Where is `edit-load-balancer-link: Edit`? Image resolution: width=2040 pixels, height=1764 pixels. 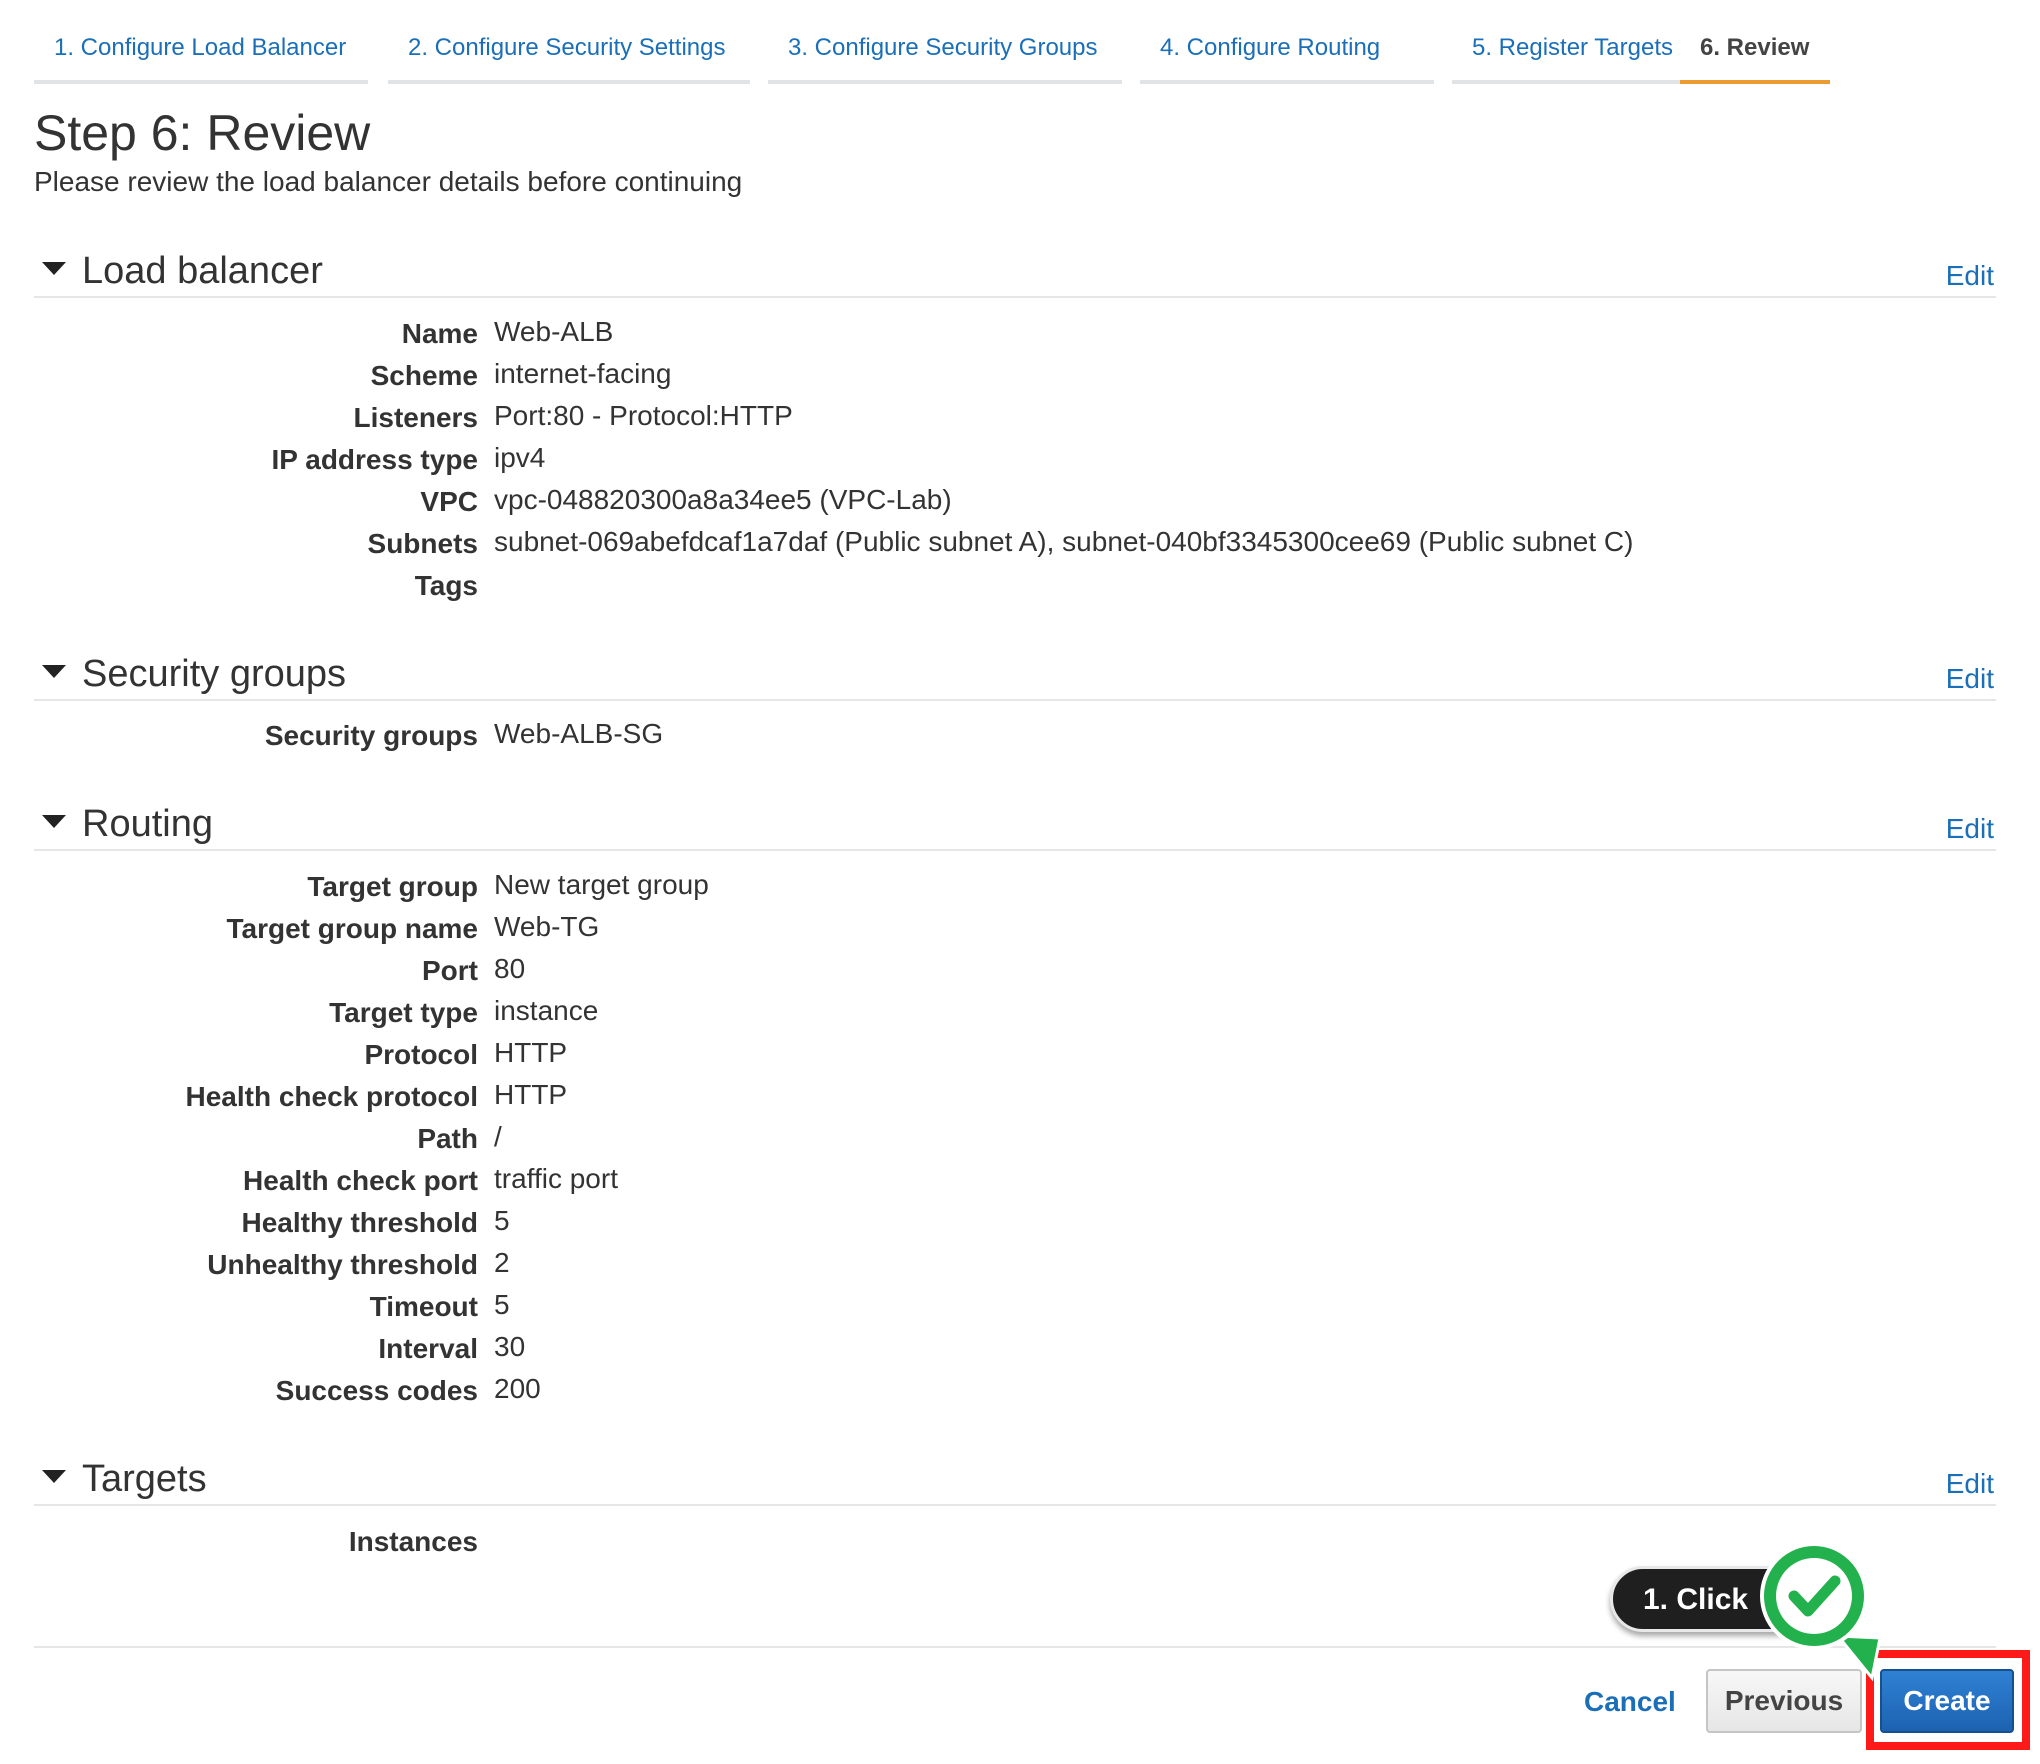
edit-load-balancer-link: Edit is located at coordinates (1970, 276).